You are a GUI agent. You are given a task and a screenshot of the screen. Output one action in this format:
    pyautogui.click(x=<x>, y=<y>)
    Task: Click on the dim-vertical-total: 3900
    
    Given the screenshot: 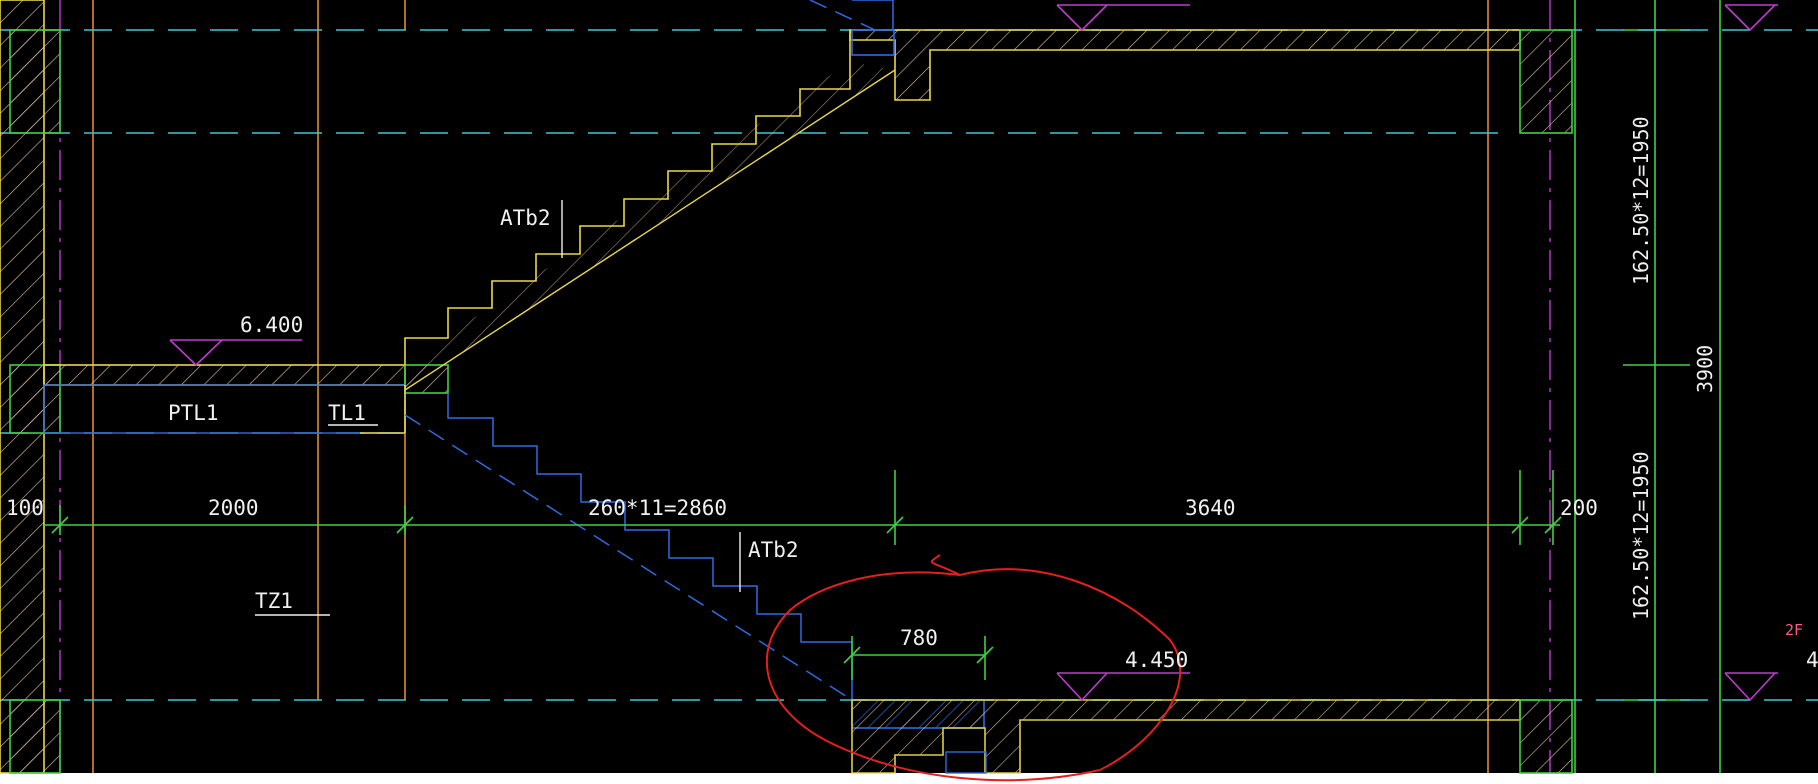 What is the action you would take?
    pyautogui.click(x=1705, y=369)
    